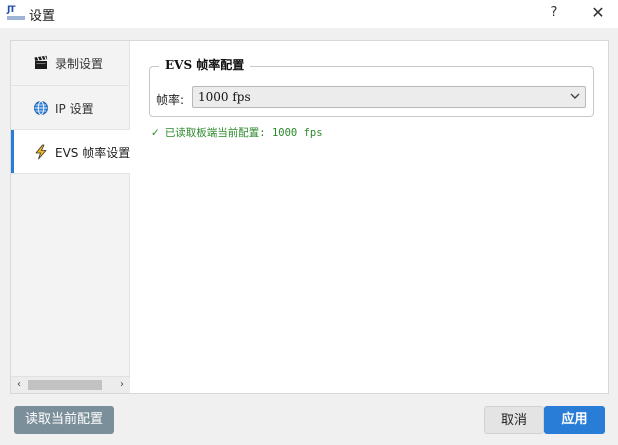 The image size is (618, 445). Describe the element at coordinates (170, 100) in the screenshot. I see `fps-label: 帧率:` at that location.